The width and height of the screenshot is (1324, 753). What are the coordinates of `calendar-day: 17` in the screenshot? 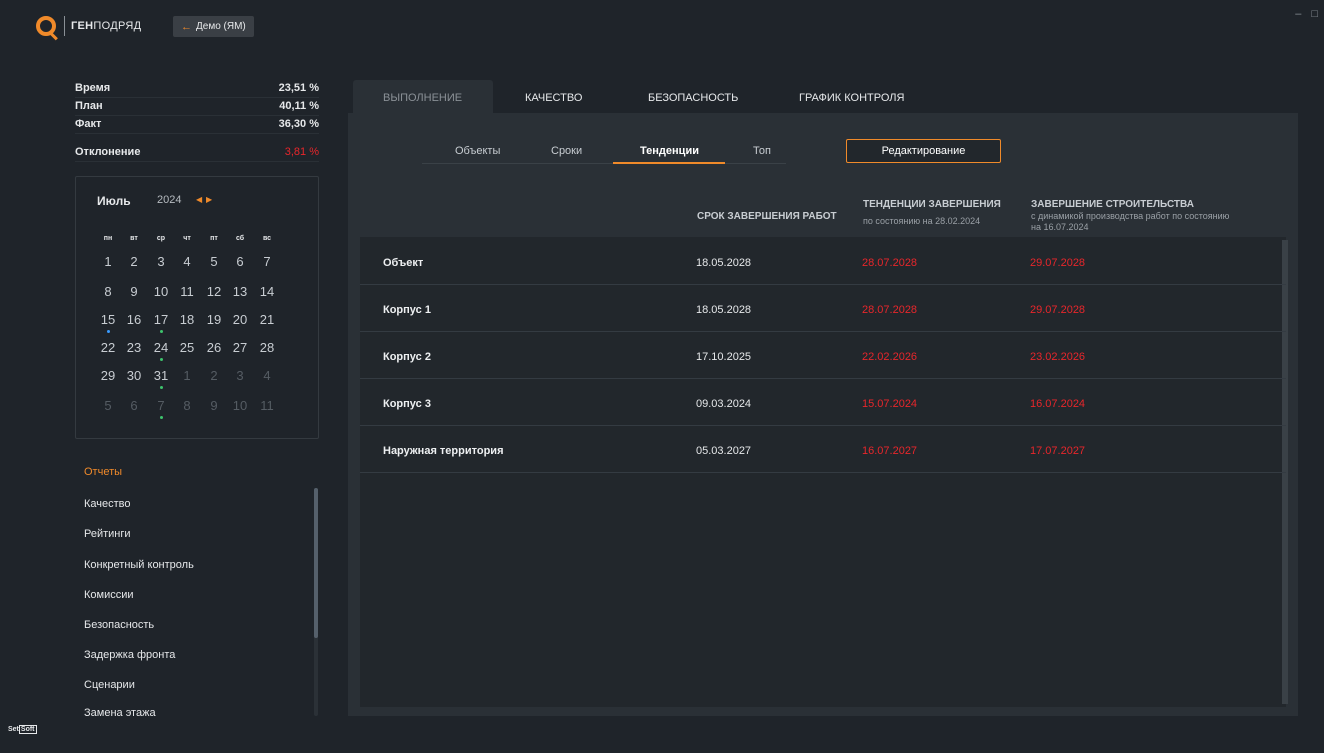 It's located at (161, 319).